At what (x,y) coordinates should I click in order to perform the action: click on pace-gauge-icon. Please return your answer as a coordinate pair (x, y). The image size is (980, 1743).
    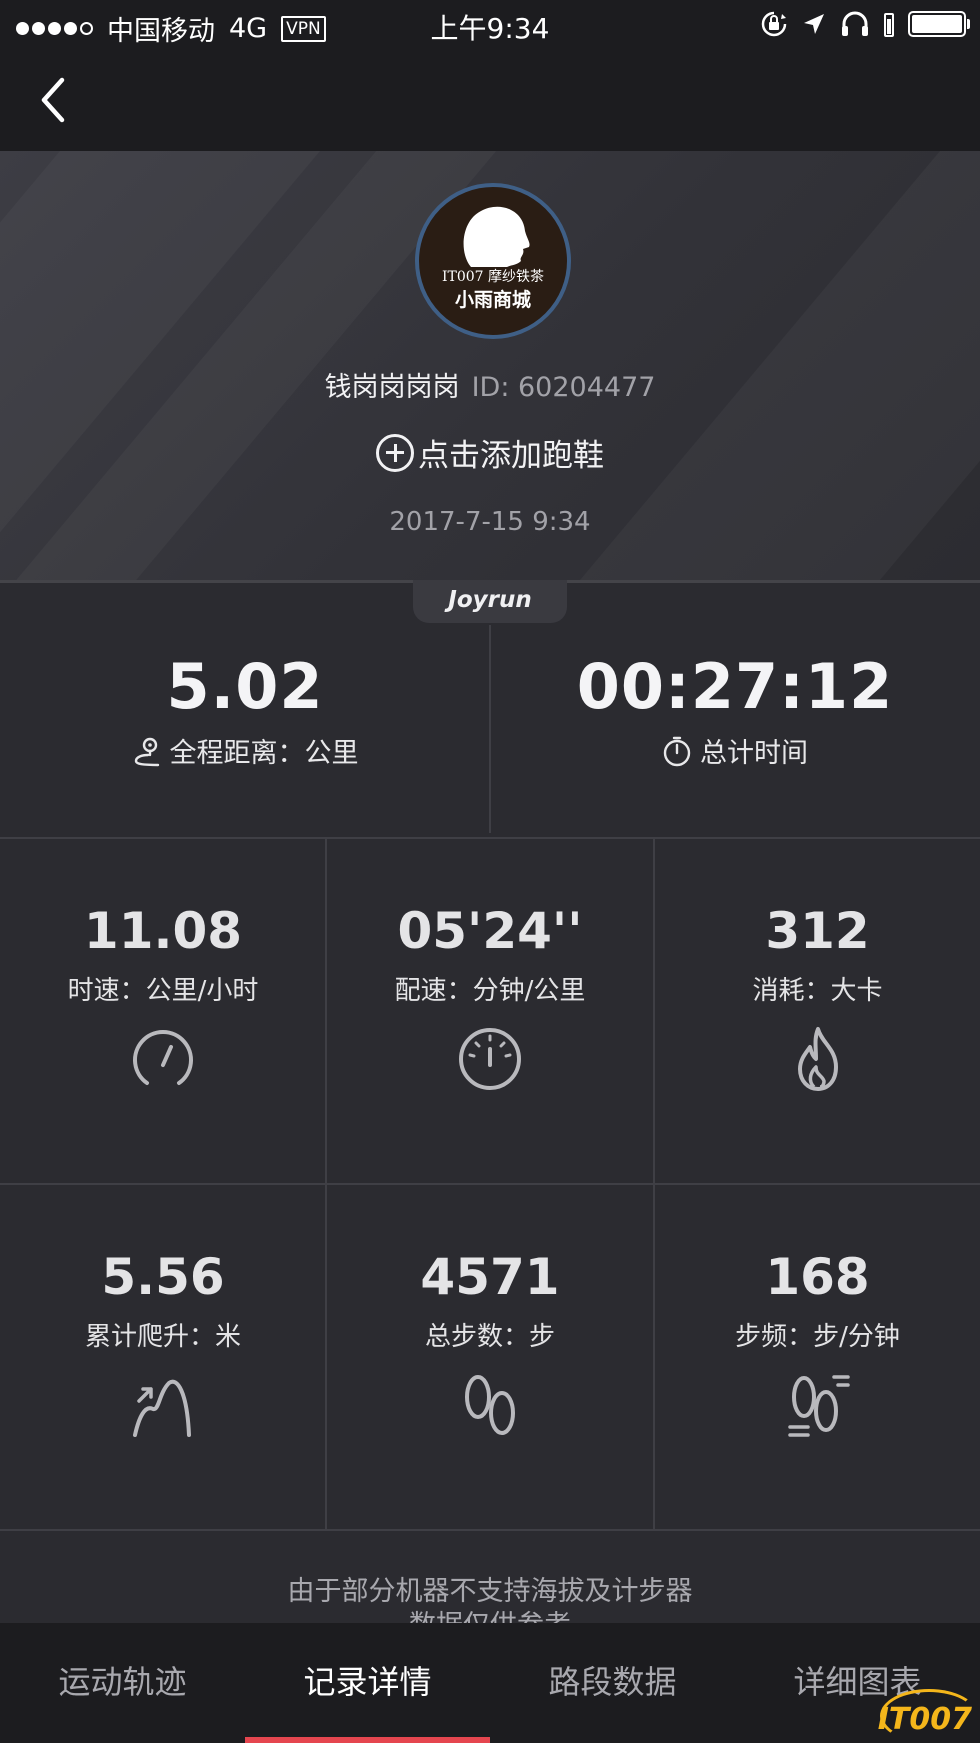
    Looking at the image, I should click on (490, 1059).